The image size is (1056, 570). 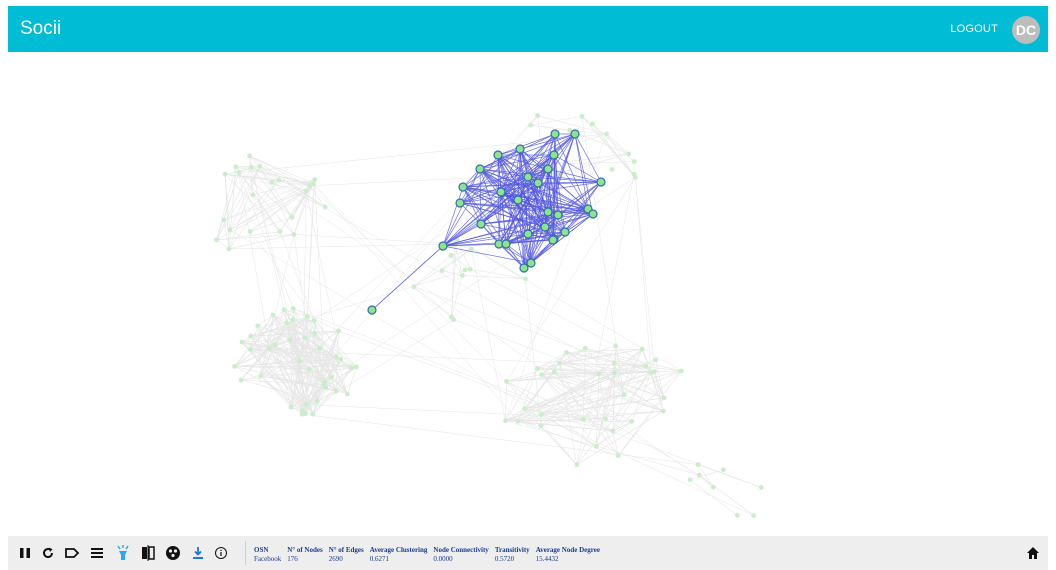 What do you see at coordinates (547, 559) in the screenshot?
I see `stat-value: 15.4432` at bounding box center [547, 559].